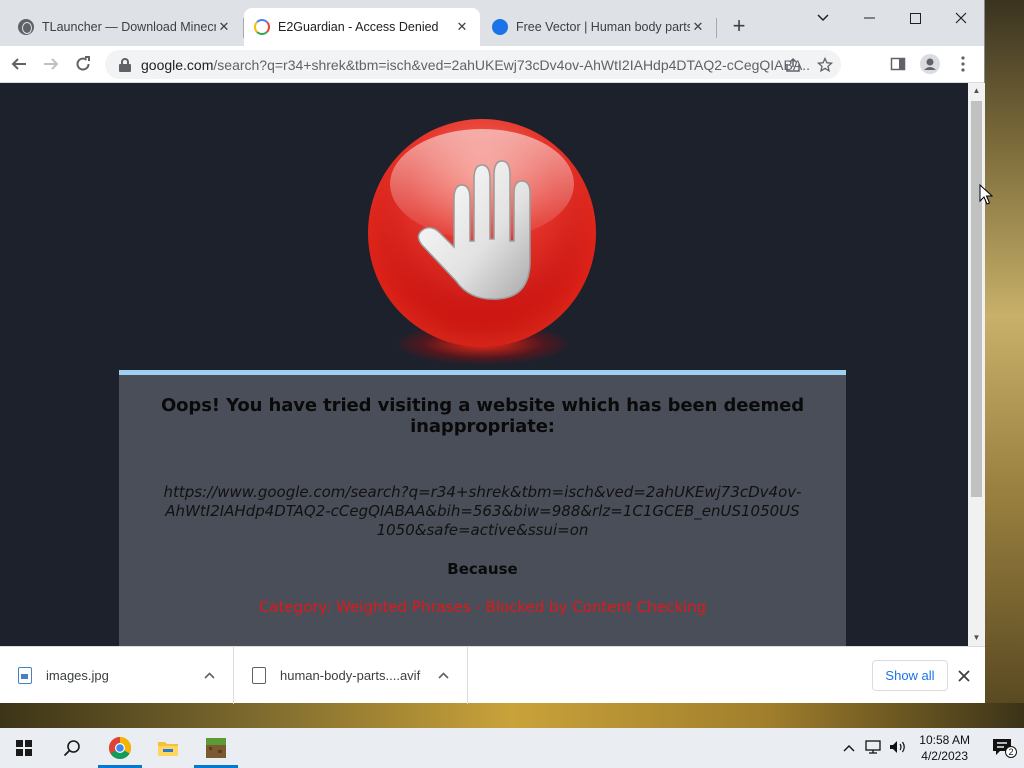 The height and width of the screenshot is (768, 1024). Describe the element at coordinates (930, 64) in the screenshot. I see `profile-avatar` at that location.